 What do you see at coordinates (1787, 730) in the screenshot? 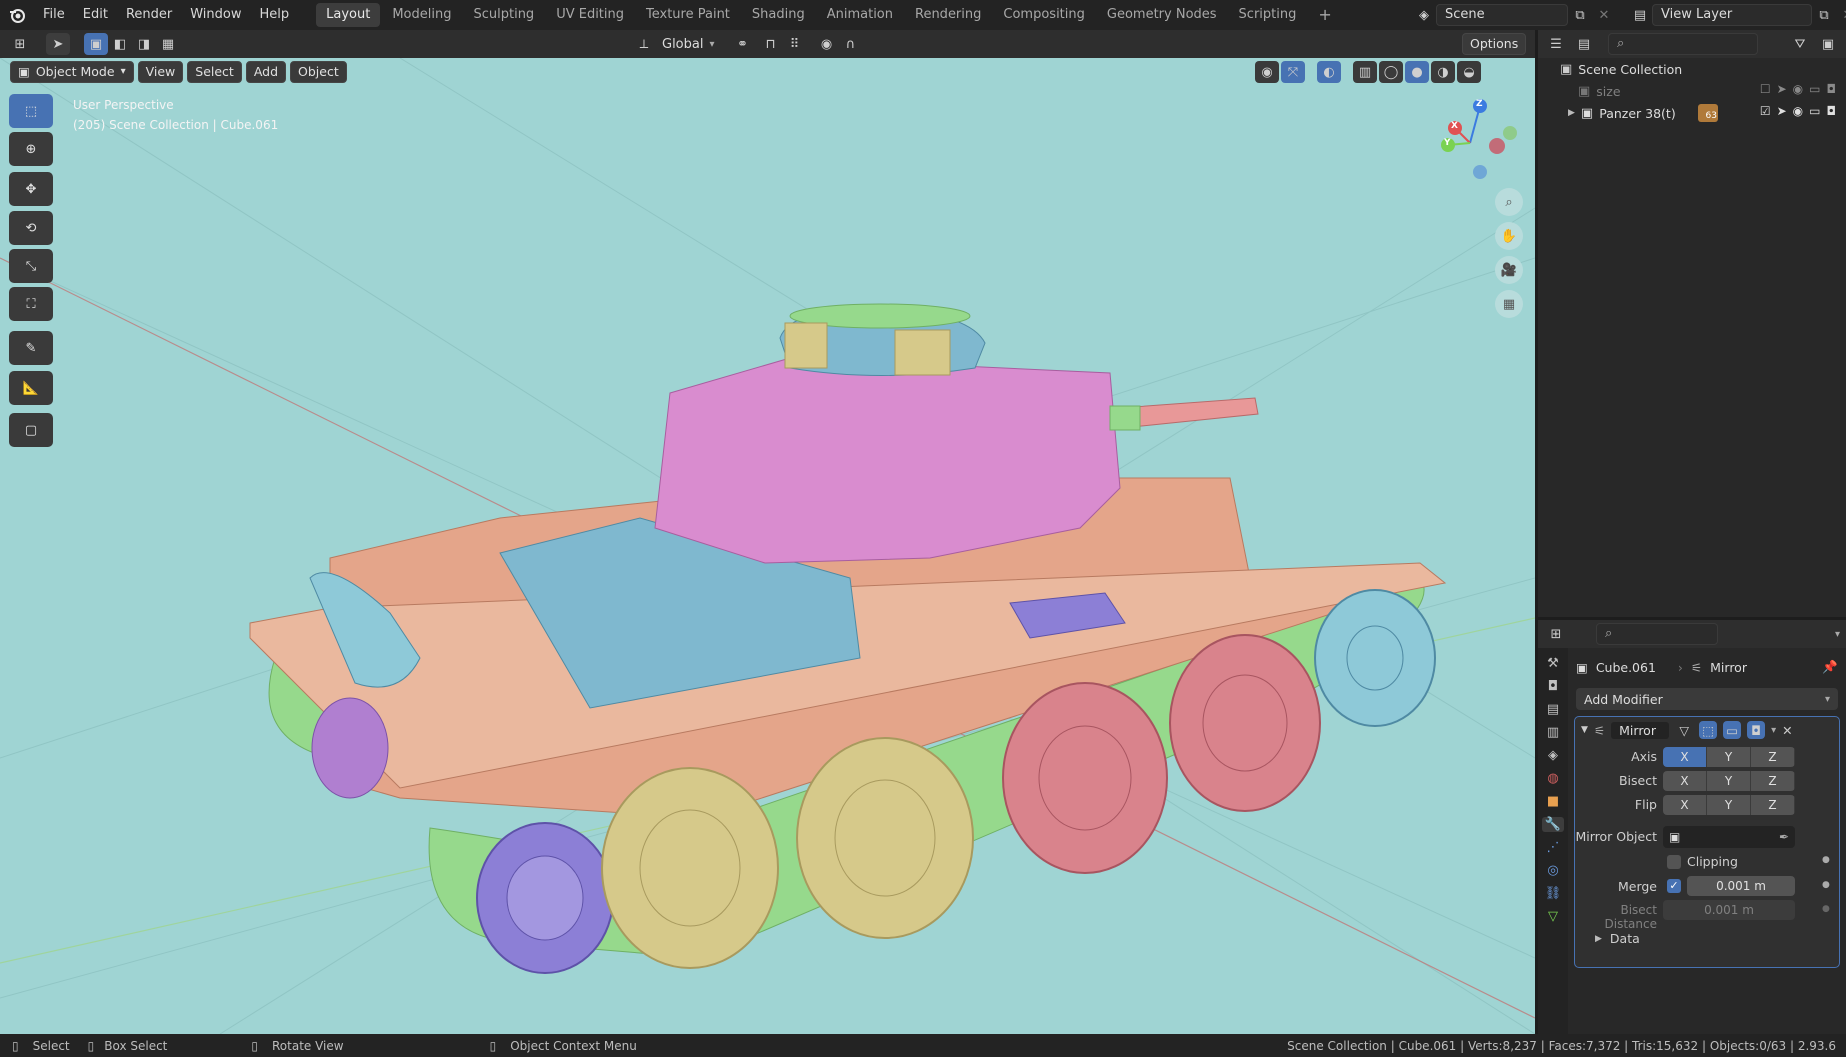
I see `close-icon: ✕` at bounding box center [1787, 730].